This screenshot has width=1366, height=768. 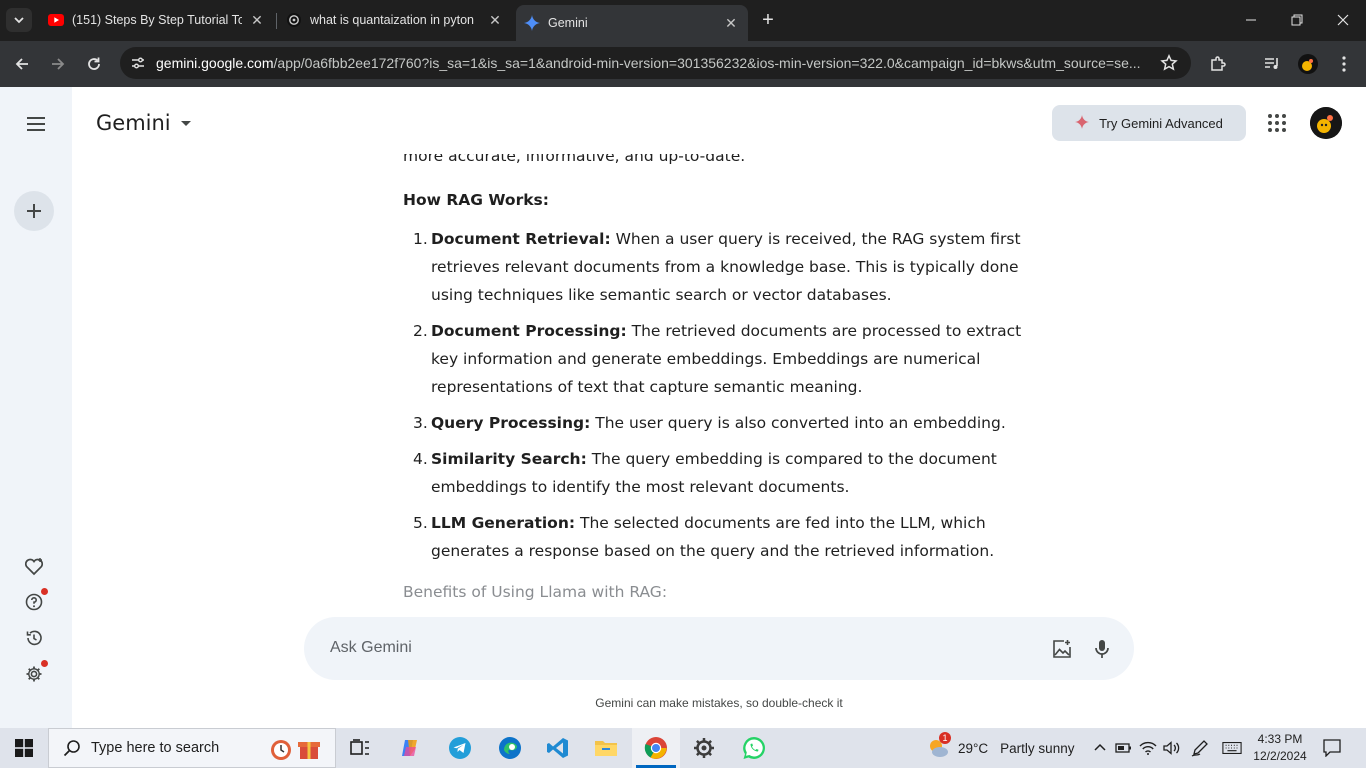 I want to click on notification-dot, so click(x=44, y=663).